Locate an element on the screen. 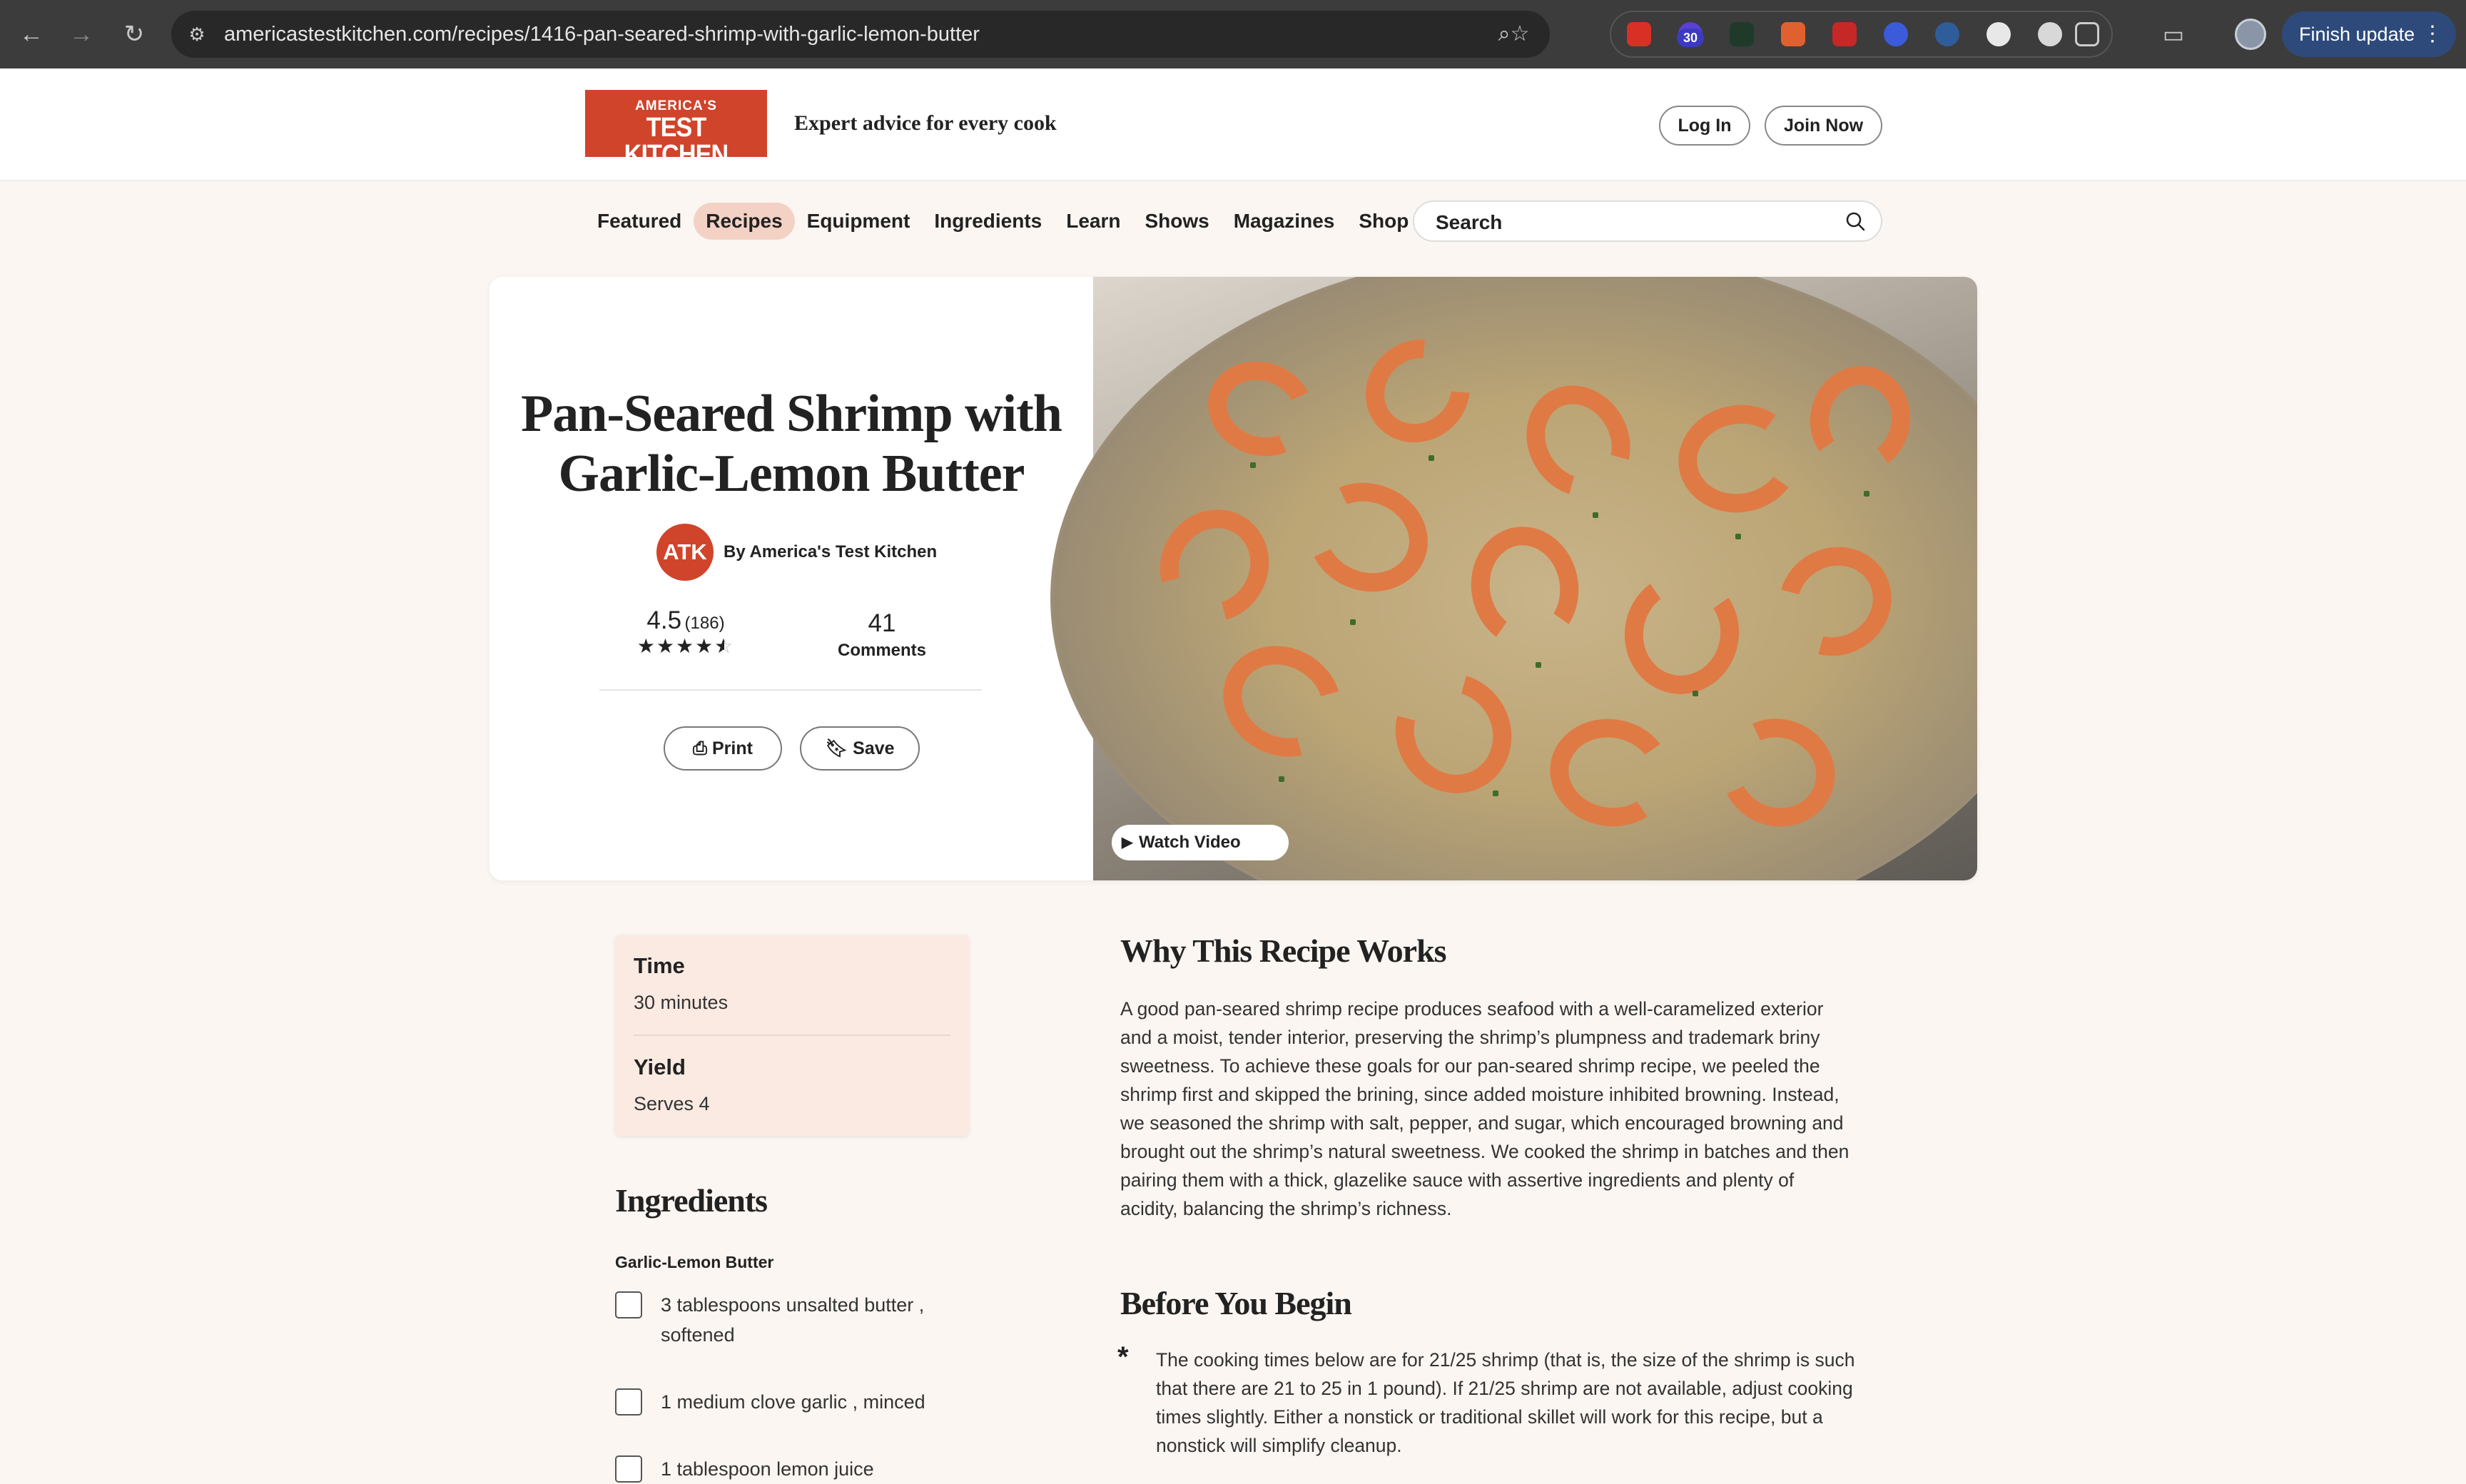 The image size is (2466, 1484). forward-icon: → is located at coordinates (81, 34).